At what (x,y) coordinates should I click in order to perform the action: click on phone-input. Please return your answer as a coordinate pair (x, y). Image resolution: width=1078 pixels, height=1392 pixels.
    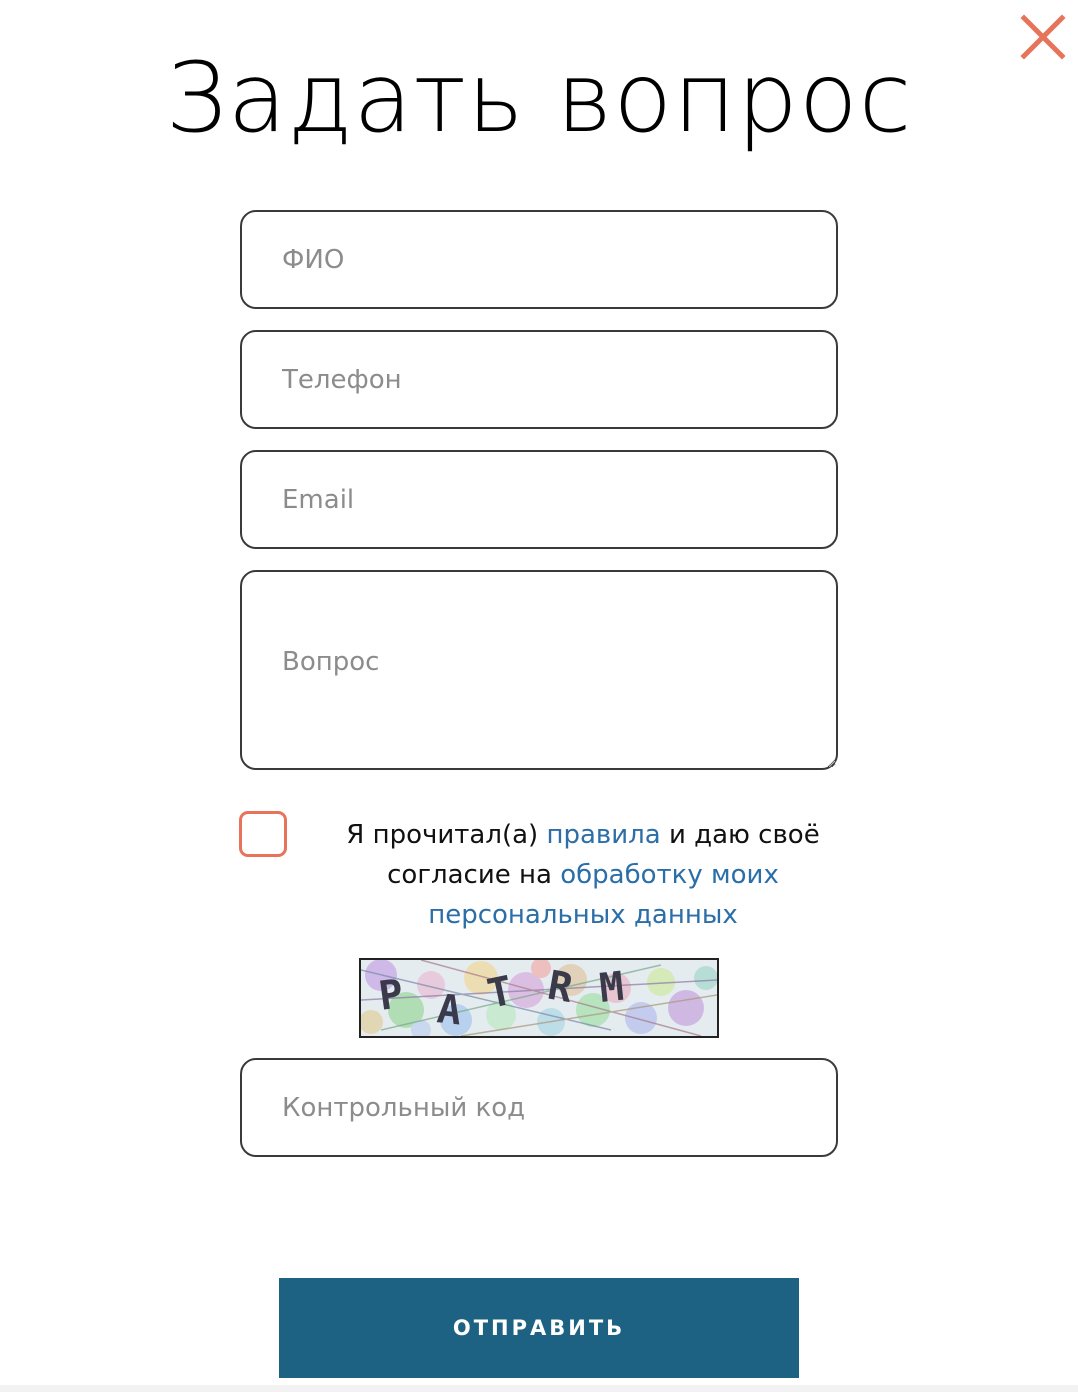
    Looking at the image, I should click on (539, 379).